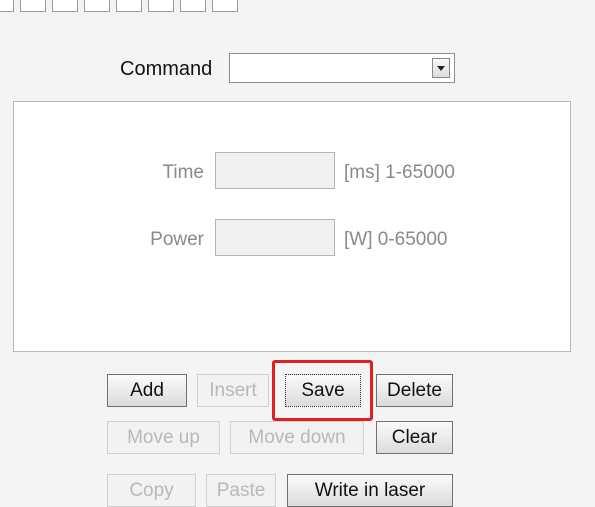 This screenshot has height=507, width=595. Describe the element at coordinates (233, 390) in the screenshot. I see `insert-button: Insert` at that location.